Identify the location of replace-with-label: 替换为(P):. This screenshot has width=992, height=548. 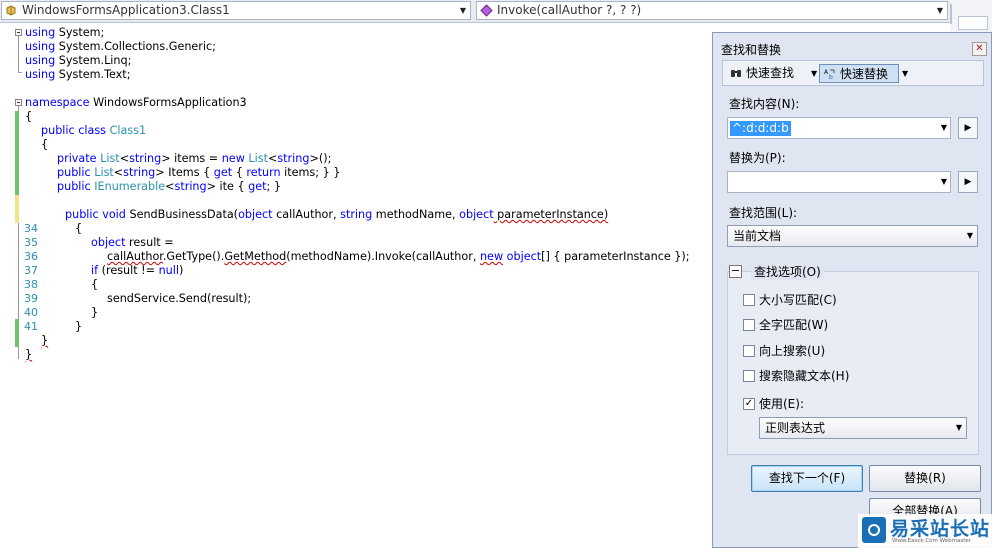
(757, 158).